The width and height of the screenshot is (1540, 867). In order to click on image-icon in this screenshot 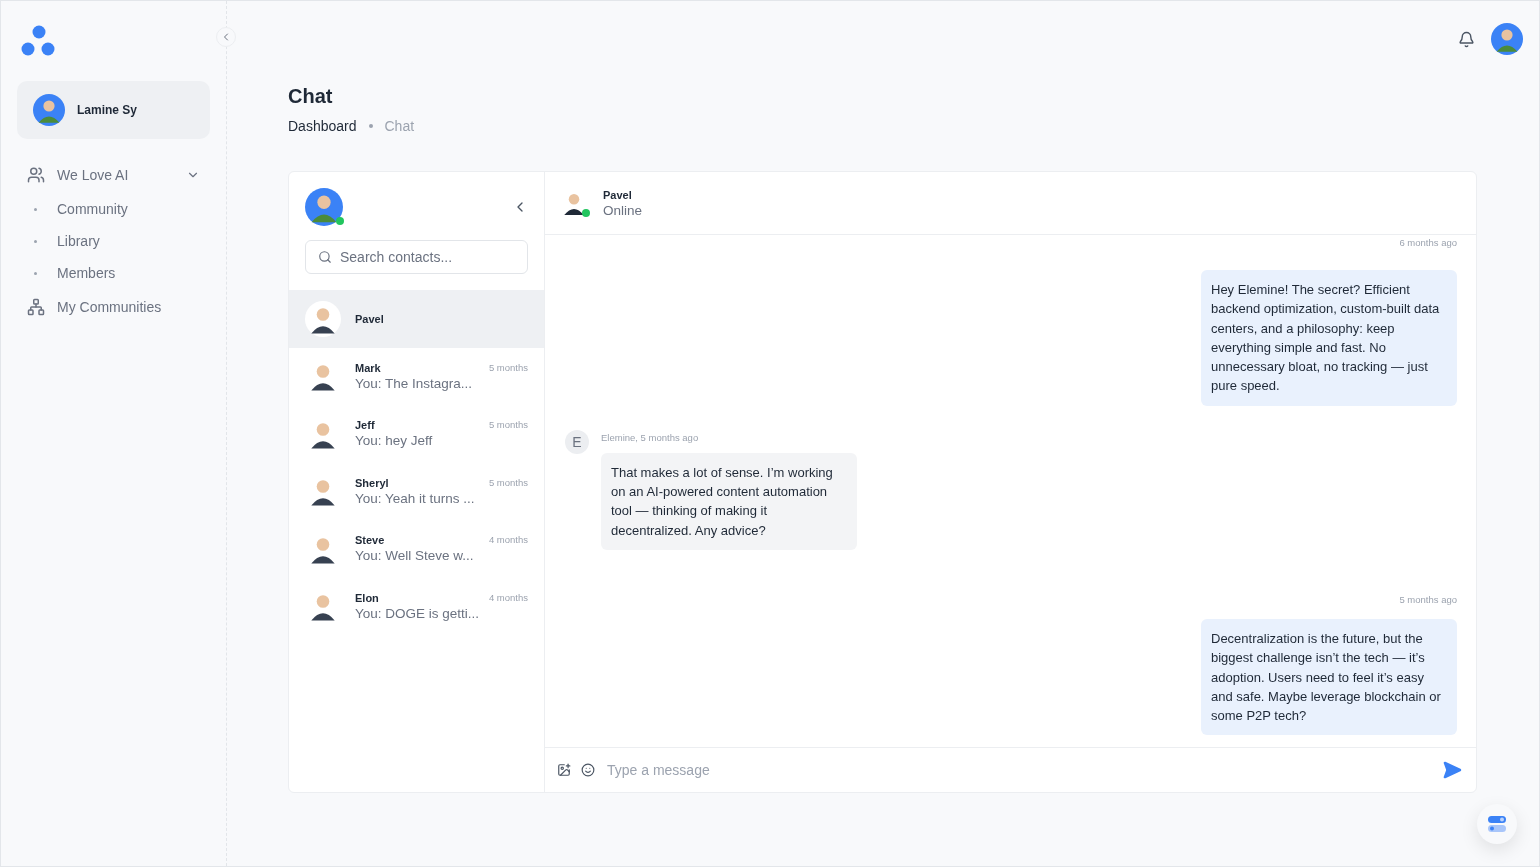, I will do `click(564, 770)`.